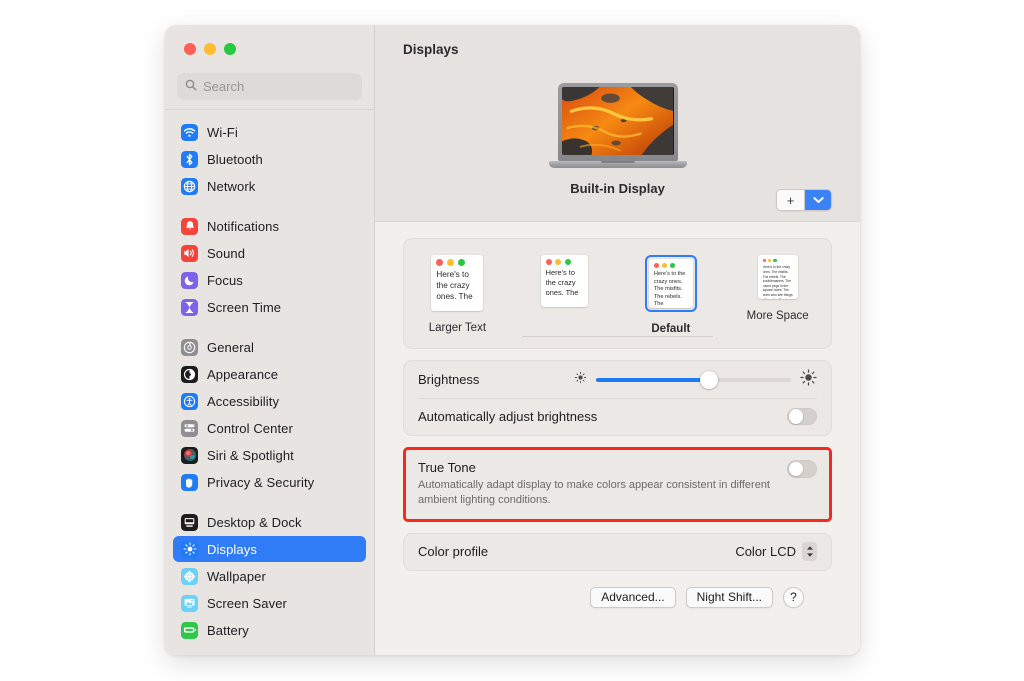 Image resolution: width=1024 pixels, height=681 pixels. Describe the element at coordinates (452, 274) in the screenshot. I see `preview-line: Here's to` at that location.